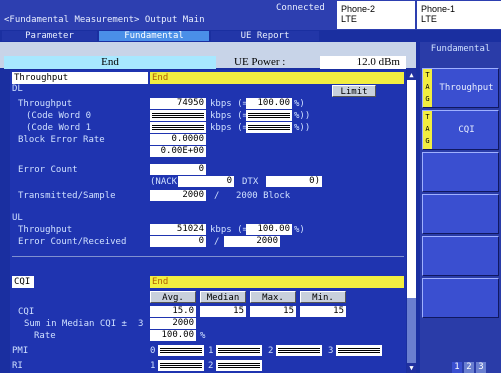  Describe the element at coordinates (153, 351) in the screenshot. I see `pmi-index-0: 0` at that location.